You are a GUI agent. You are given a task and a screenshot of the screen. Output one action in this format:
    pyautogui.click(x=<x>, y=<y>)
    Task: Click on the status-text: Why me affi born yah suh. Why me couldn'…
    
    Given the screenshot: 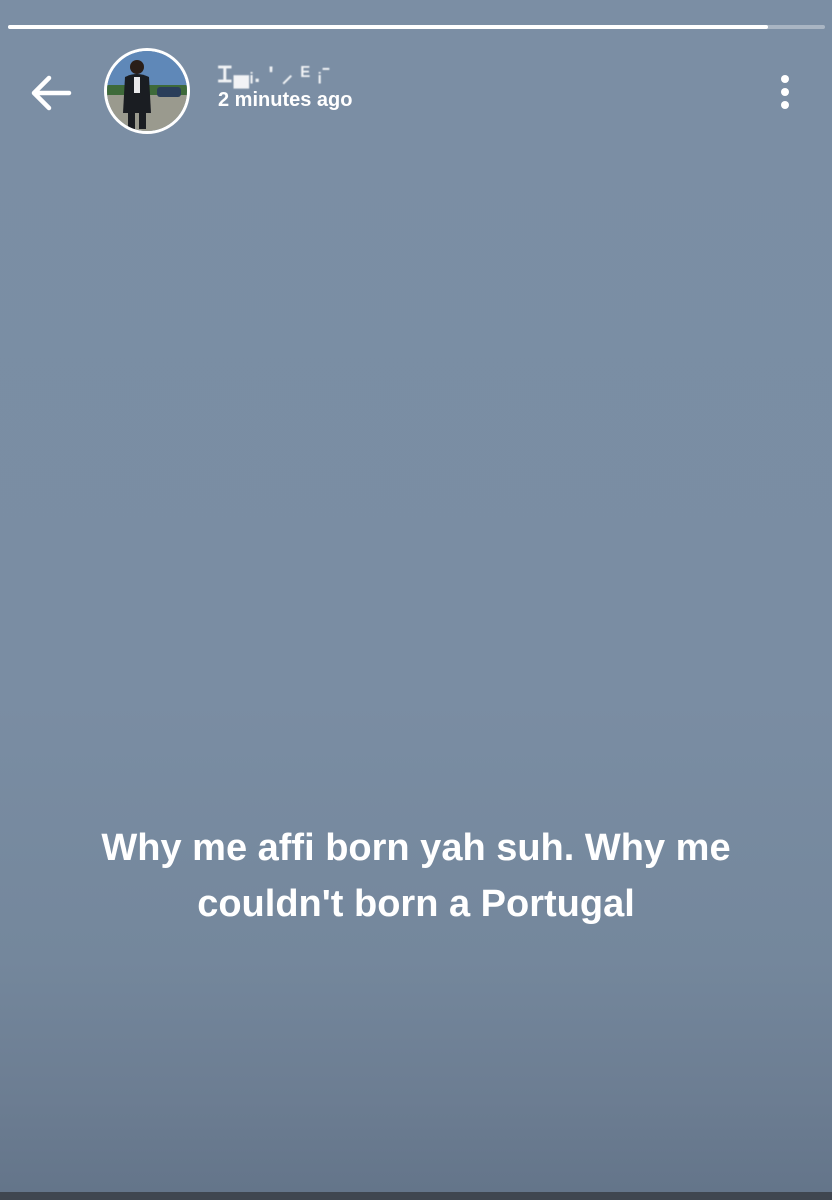 What is the action you would take?
    pyautogui.click(x=416, y=876)
    